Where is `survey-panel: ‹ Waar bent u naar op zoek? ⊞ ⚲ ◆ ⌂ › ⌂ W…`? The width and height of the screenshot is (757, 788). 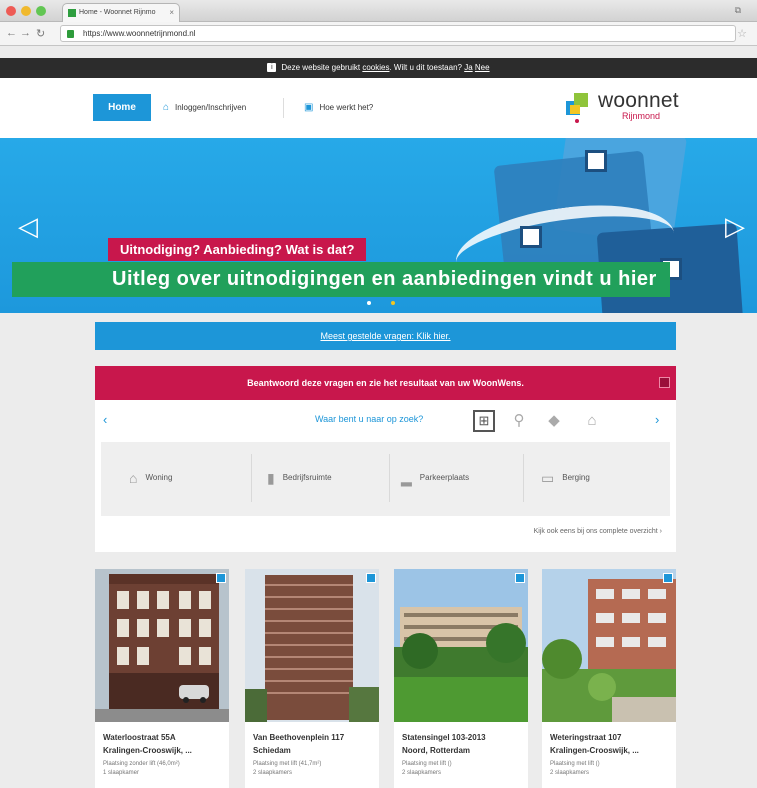
survey-panel: ‹ Waar bent u naar op zoek? ⊞ ⚲ ◆ ⌂ › ⌂ W… is located at coordinates (385, 476).